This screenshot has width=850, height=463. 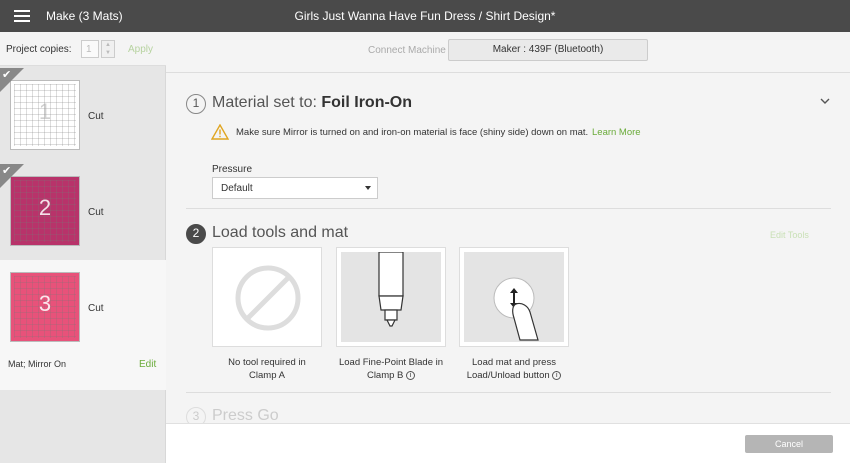 What do you see at coordinates (789, 235) in the screenshot?
I see `edit-tools-link: Edit Tools` at bounding box center [789, 235].